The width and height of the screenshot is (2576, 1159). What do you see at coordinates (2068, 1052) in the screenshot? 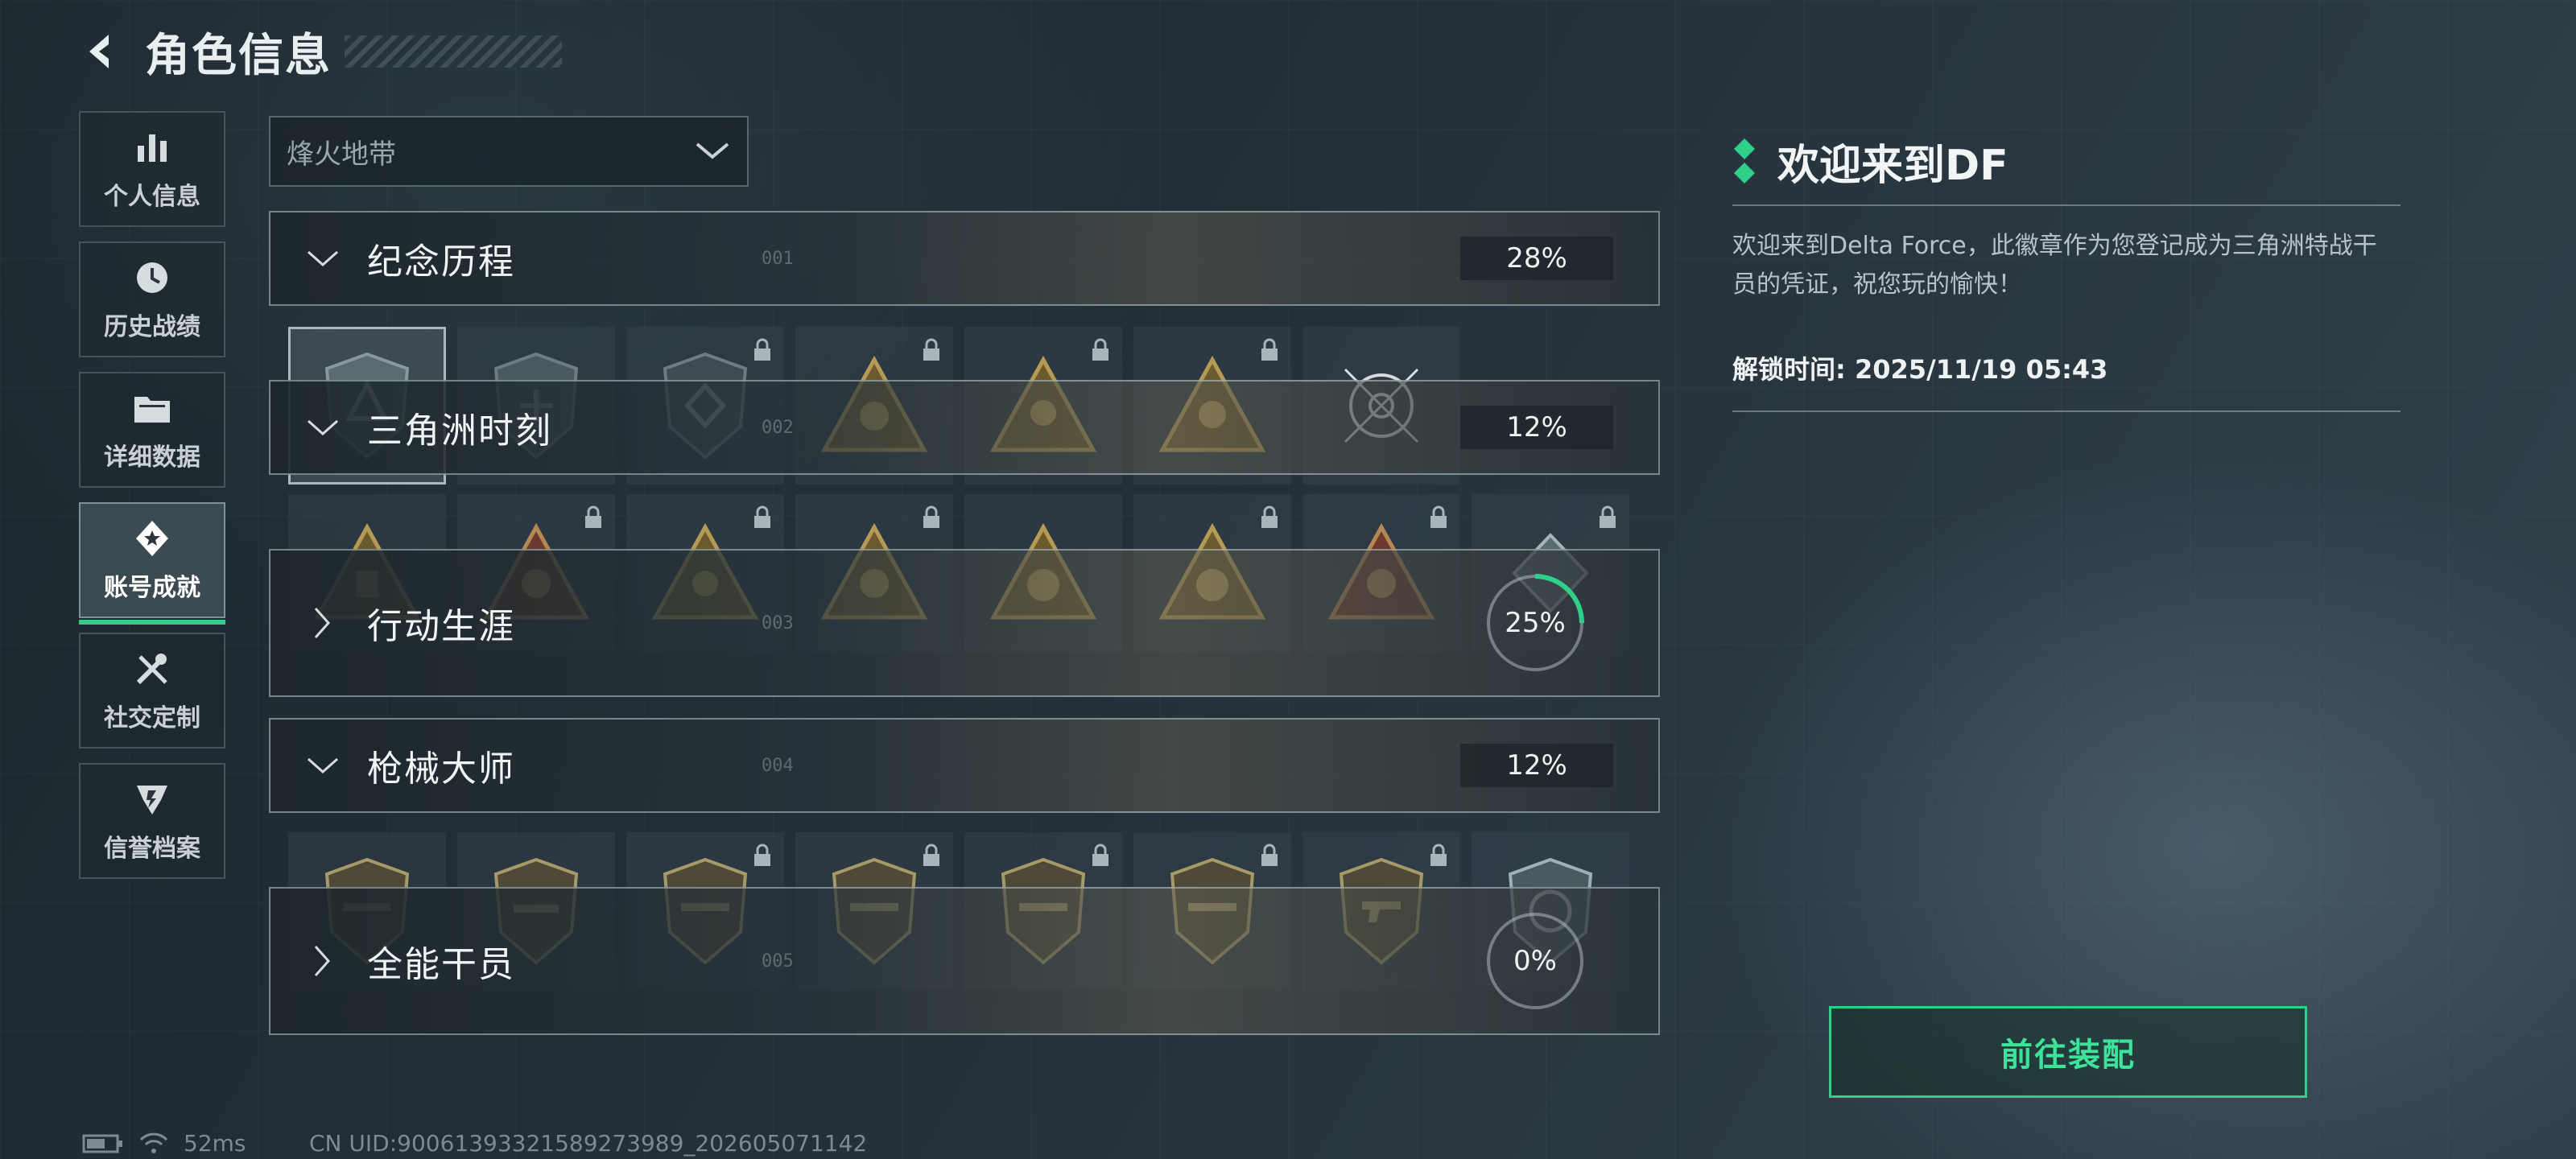
I see `go-equip-button: 前往装配` at bounding box center [2068, 1052].